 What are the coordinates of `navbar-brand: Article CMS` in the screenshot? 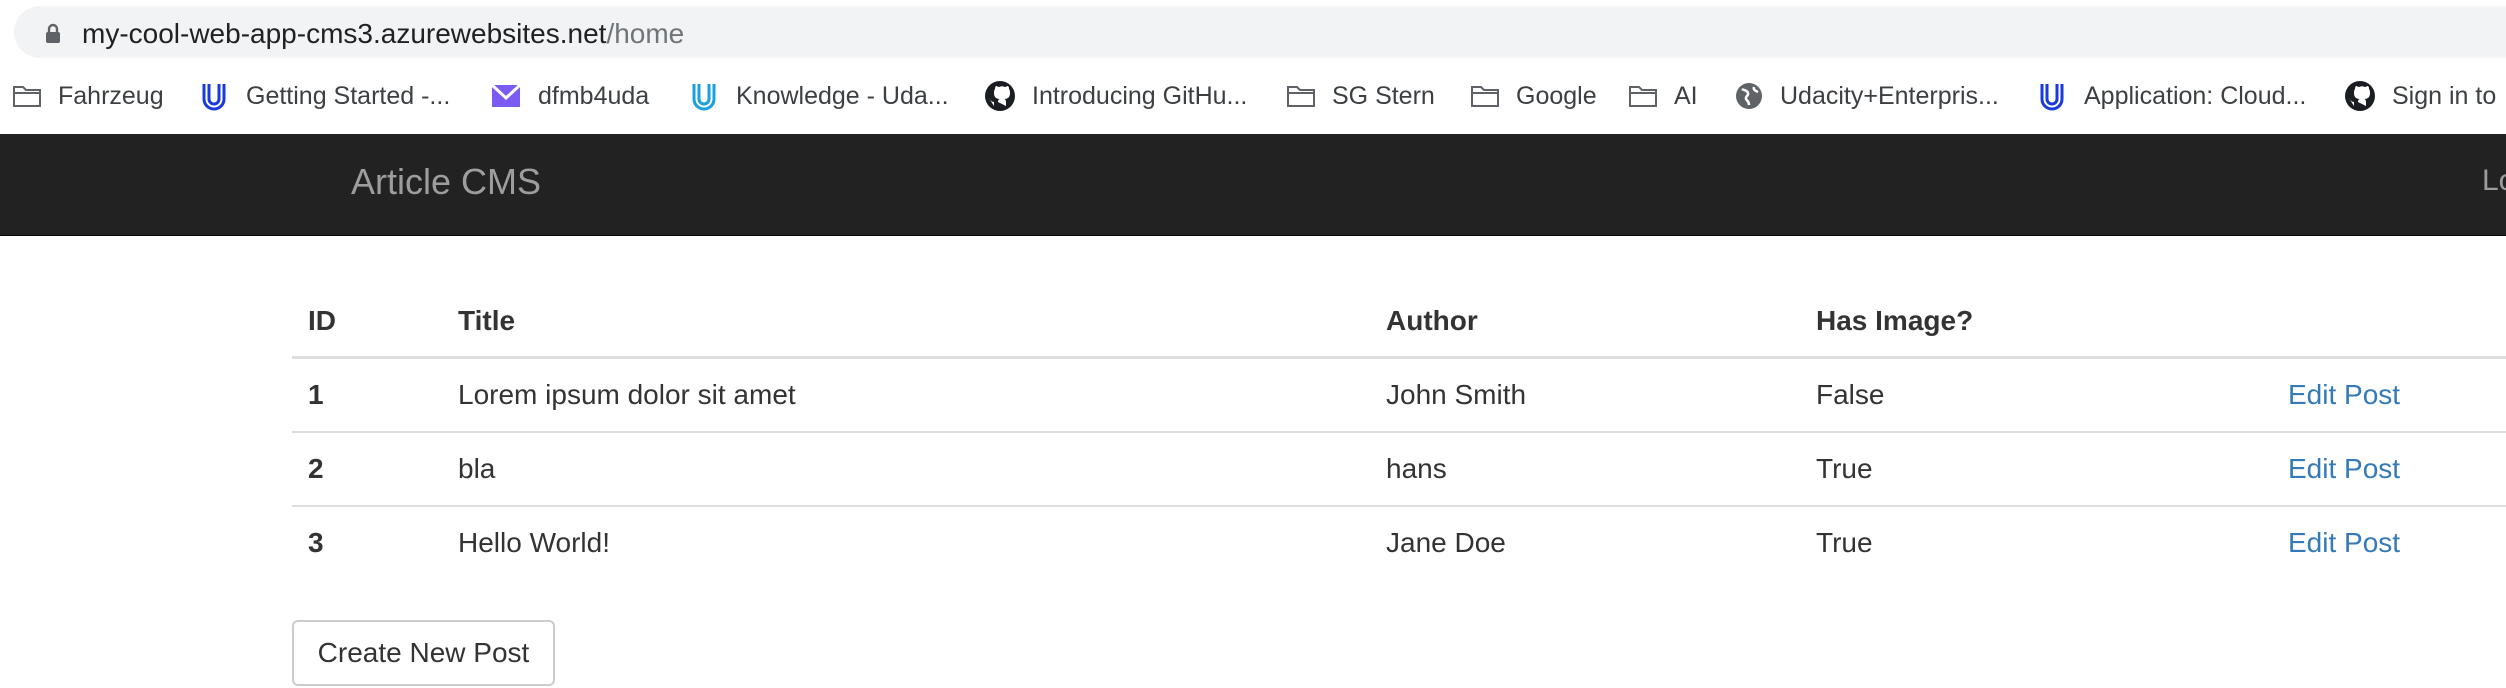 It's located at (446, 182).